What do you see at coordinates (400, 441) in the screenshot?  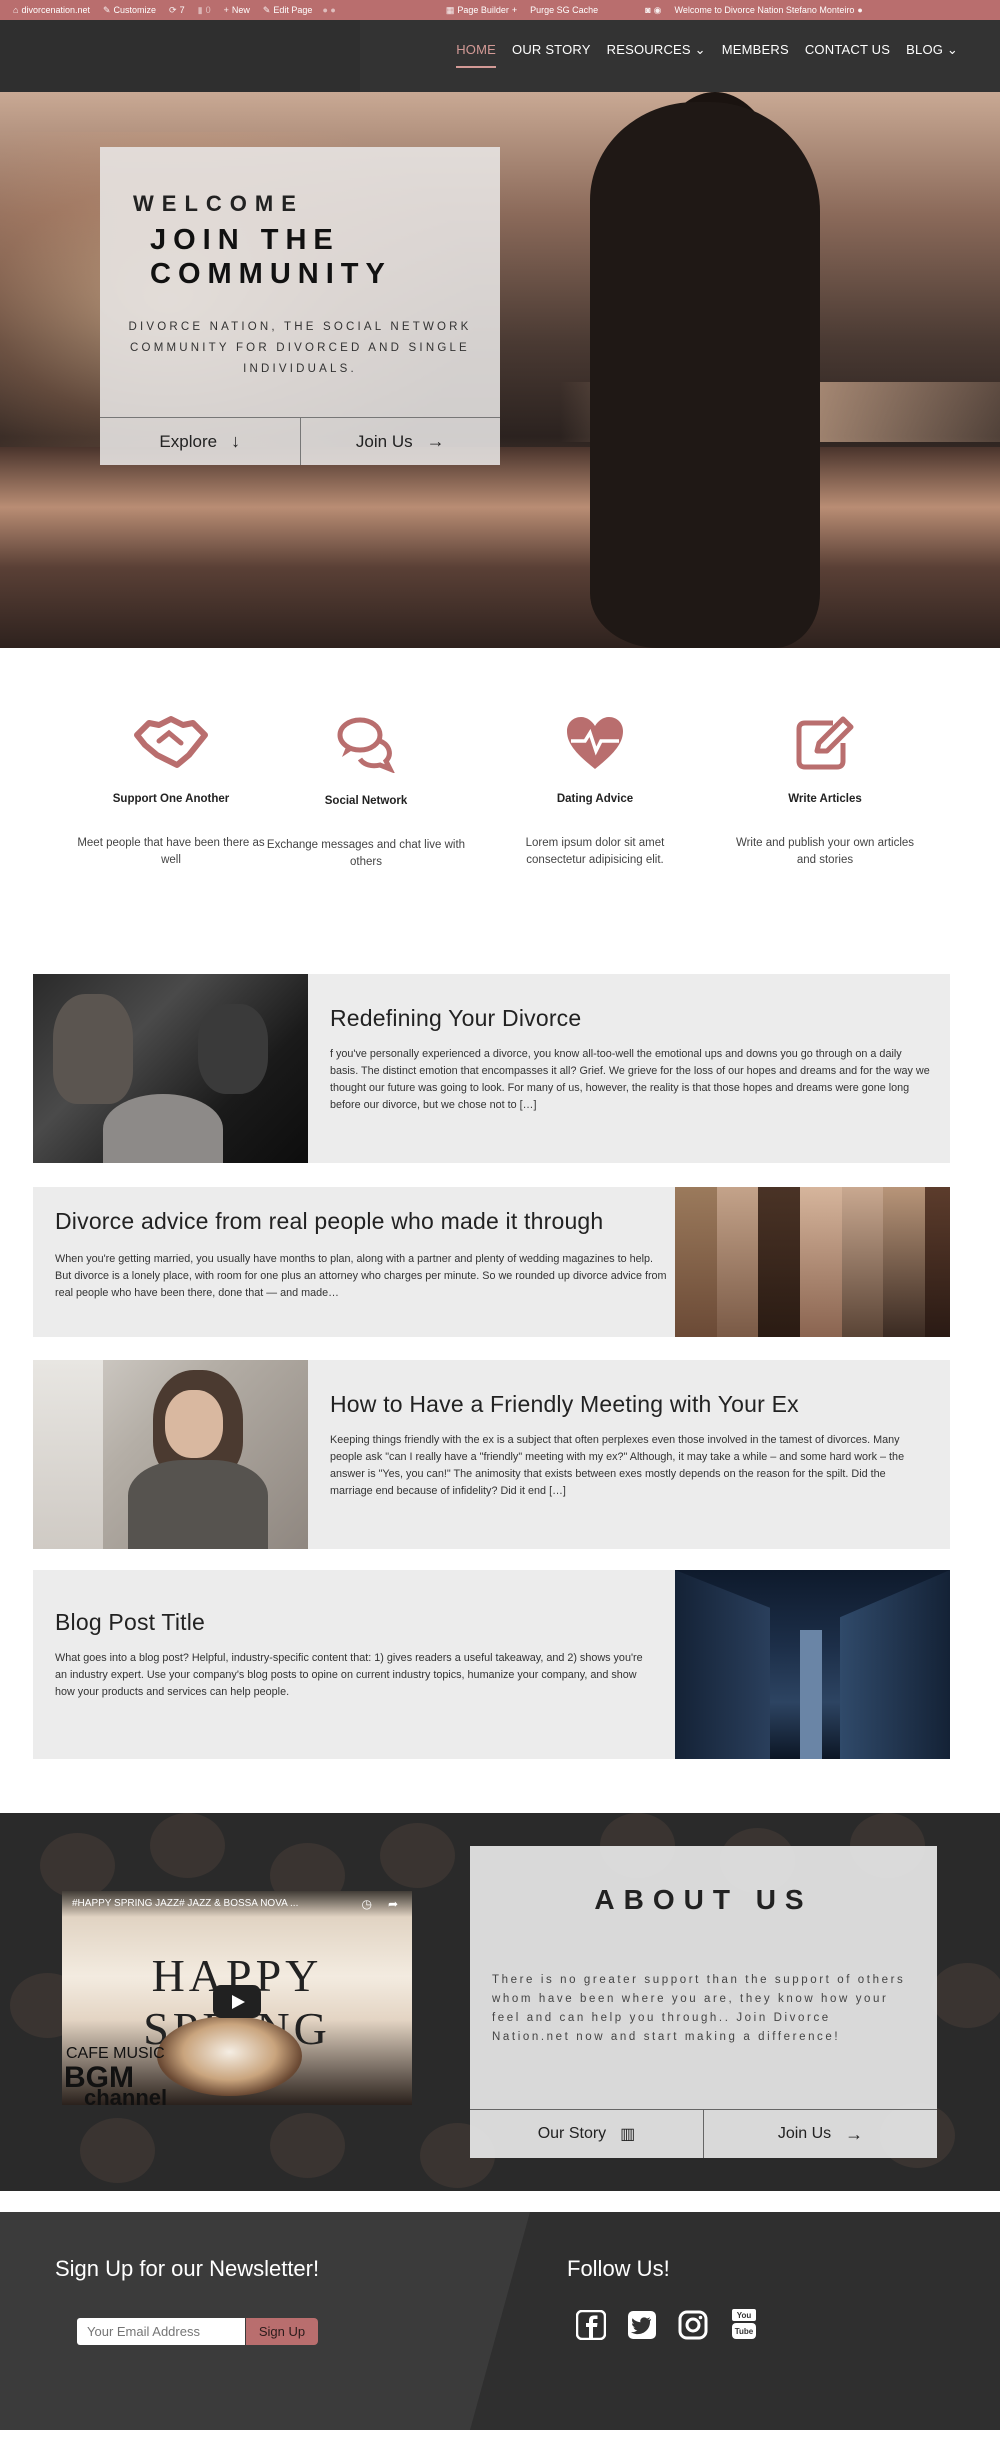 I see `join-us-button: Join Us →` at bounding box center [400, 441].